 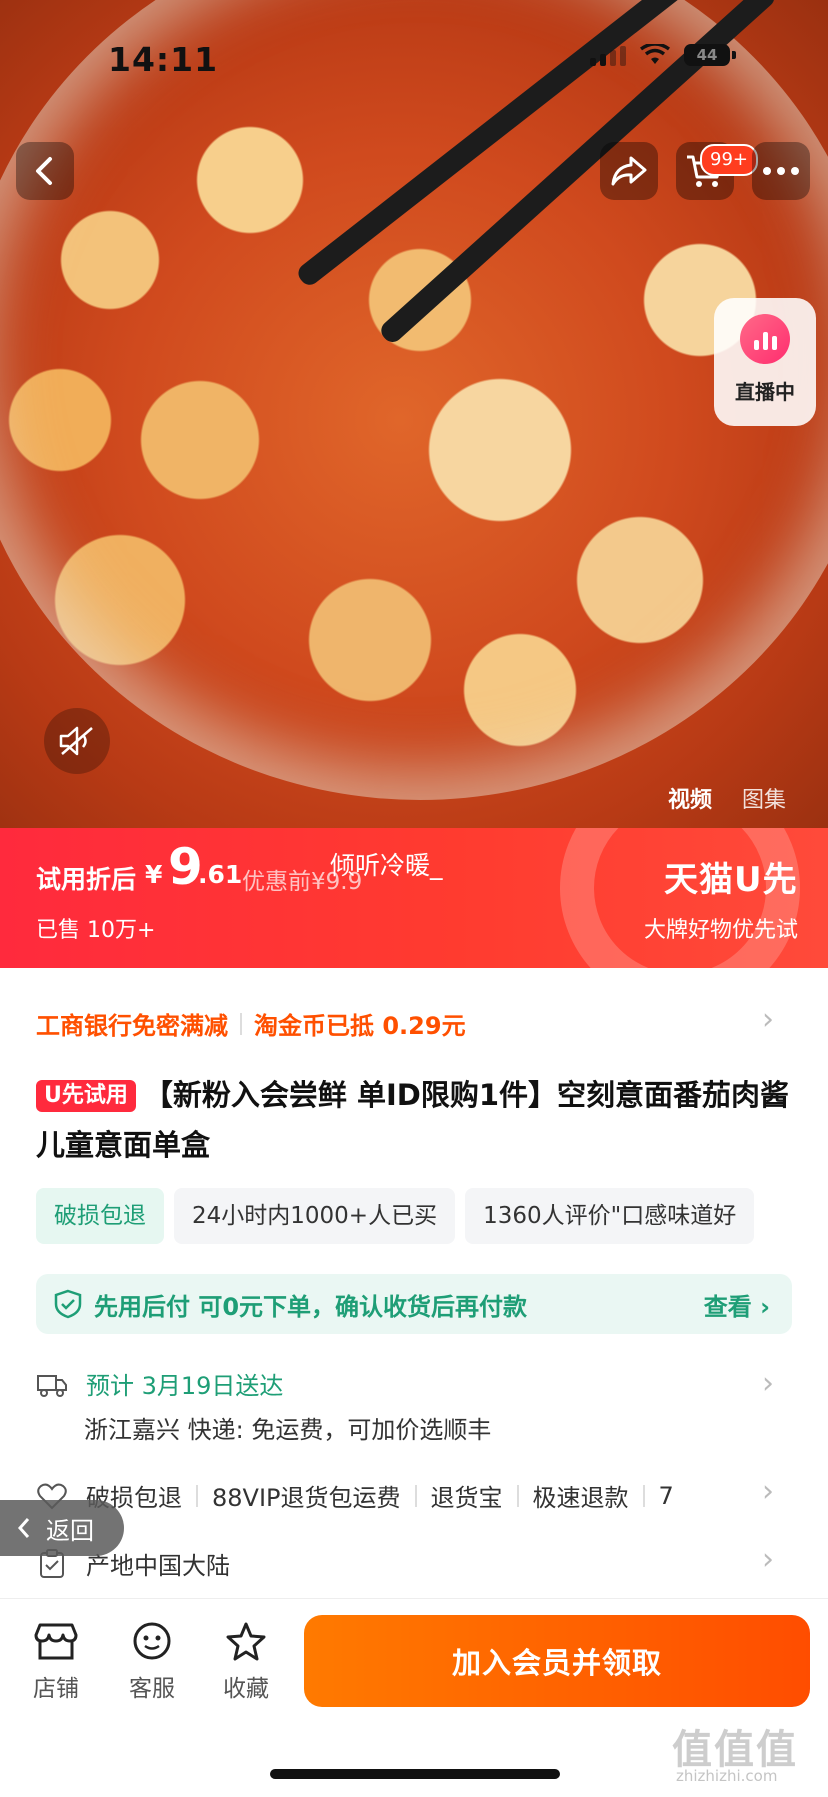 I want to click on pay-later-view-link: 查看 ›, so click(x=737, y=1304).